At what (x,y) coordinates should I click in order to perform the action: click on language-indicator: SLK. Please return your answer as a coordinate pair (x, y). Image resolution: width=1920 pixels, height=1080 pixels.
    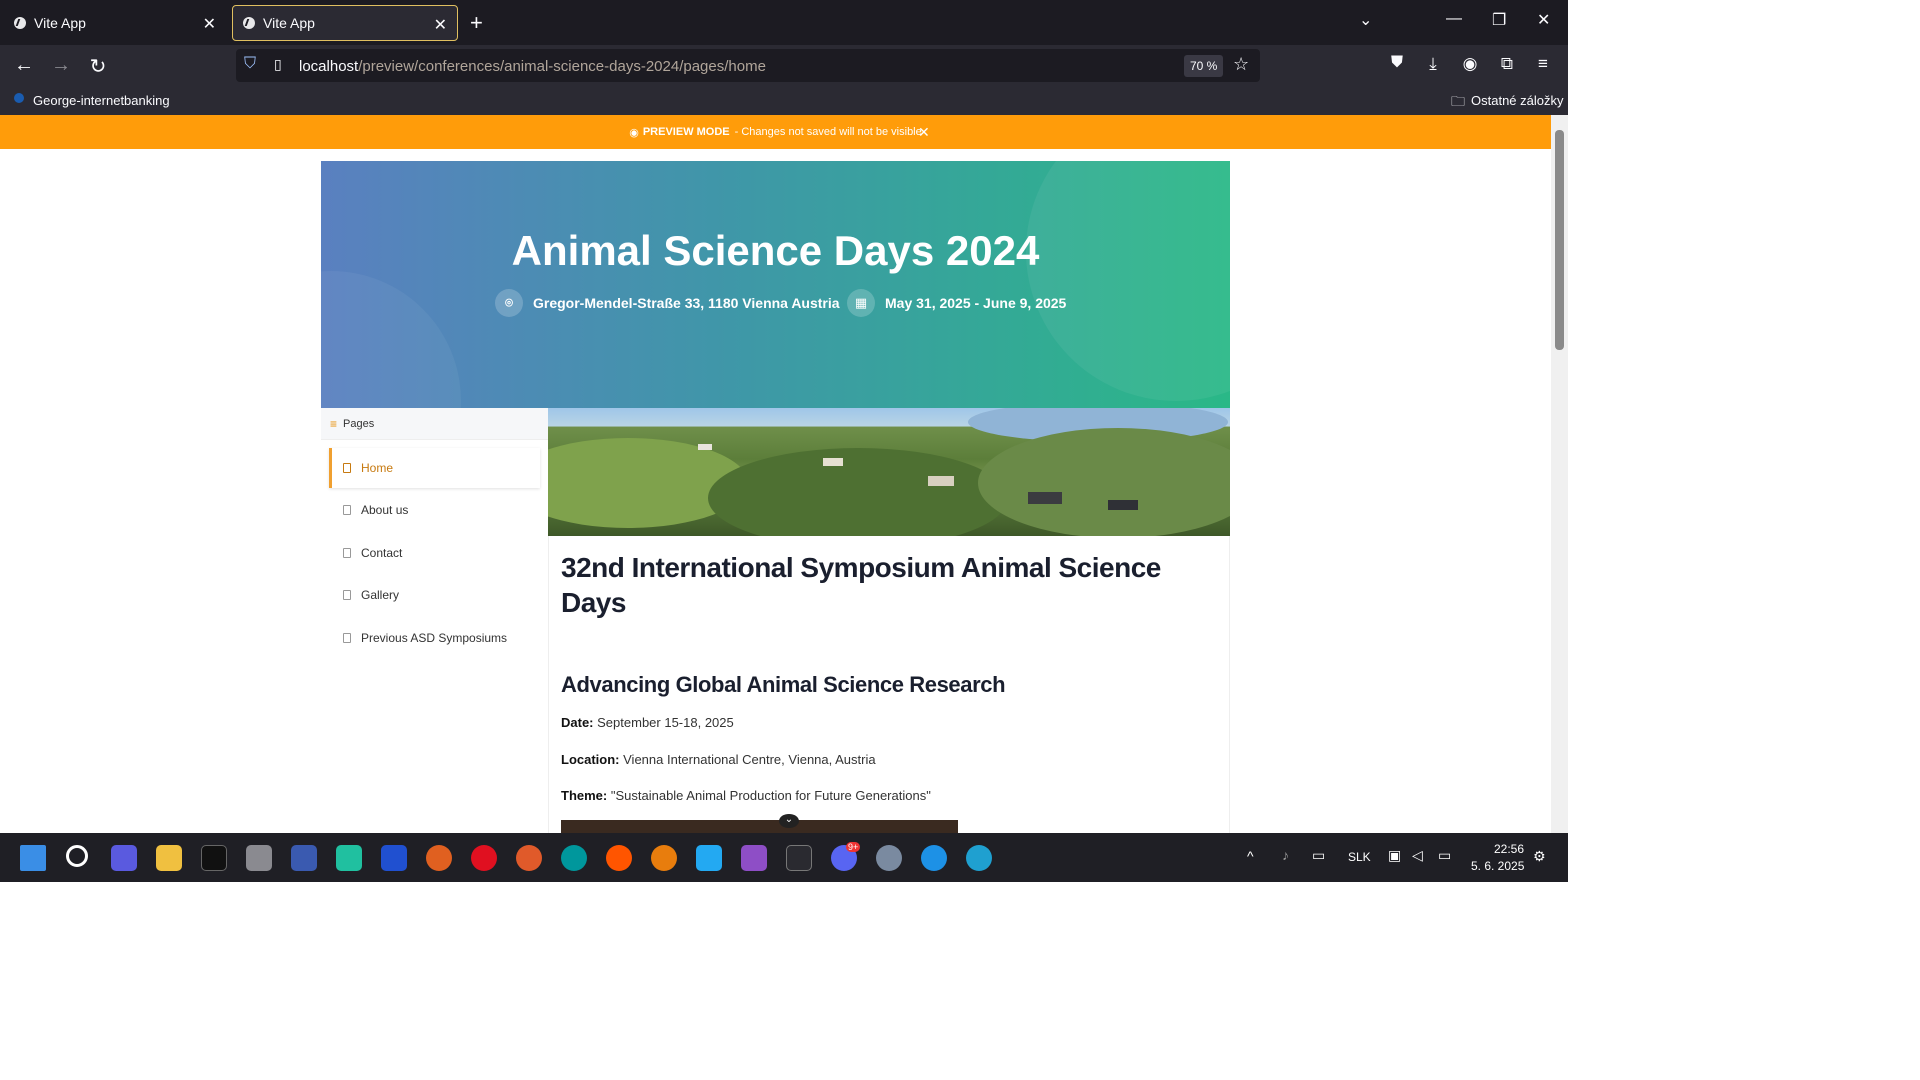
    Looking at the image, I should click on (1359, 857).